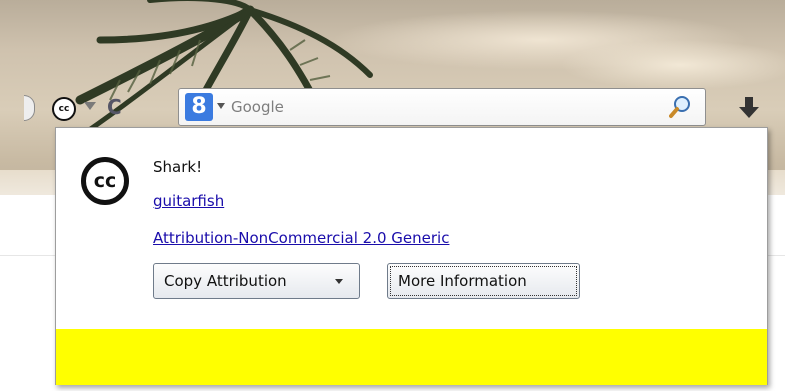 The width and height of the screenshot is (785, 391). I want to click on author-link: guitarfish, so click(188, 201).